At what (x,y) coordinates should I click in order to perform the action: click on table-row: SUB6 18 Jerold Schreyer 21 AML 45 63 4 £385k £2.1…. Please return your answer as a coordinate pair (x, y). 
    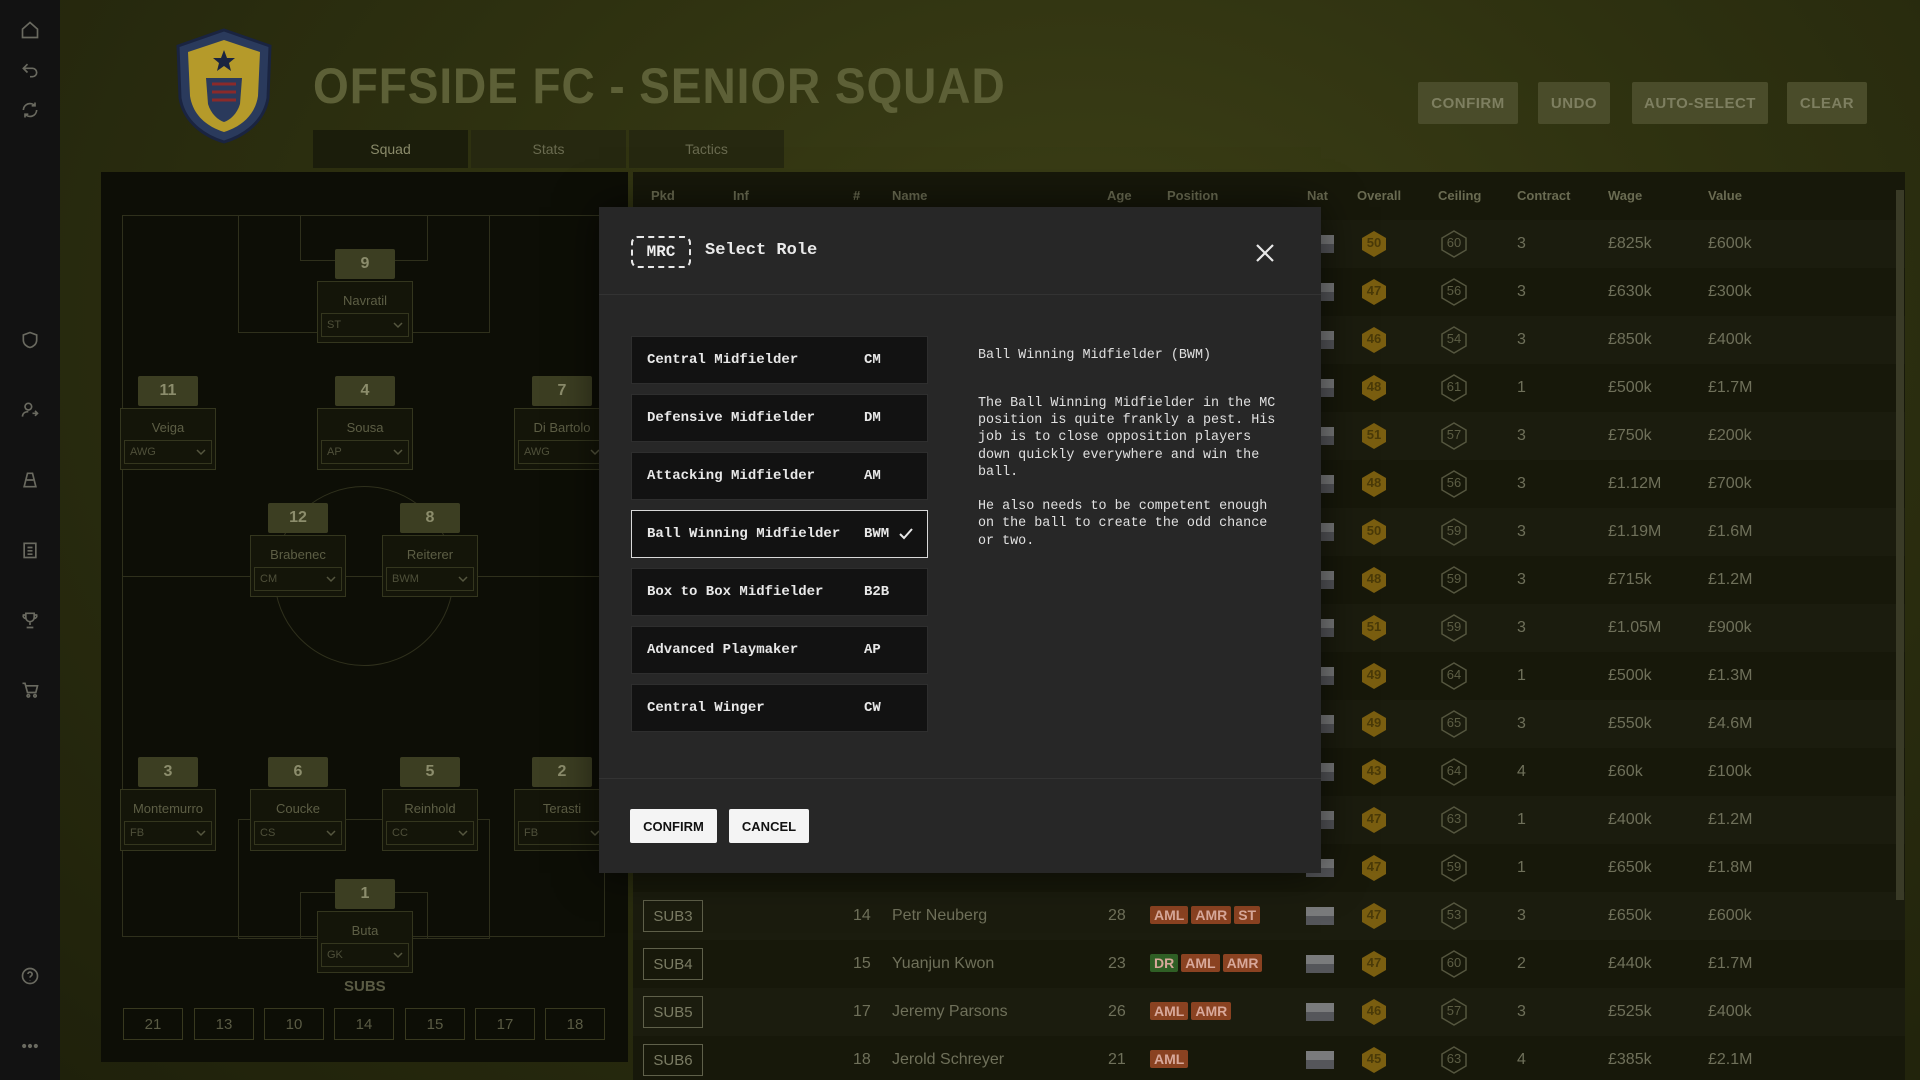
    Looking at the image, I should click on (1269, 1058).